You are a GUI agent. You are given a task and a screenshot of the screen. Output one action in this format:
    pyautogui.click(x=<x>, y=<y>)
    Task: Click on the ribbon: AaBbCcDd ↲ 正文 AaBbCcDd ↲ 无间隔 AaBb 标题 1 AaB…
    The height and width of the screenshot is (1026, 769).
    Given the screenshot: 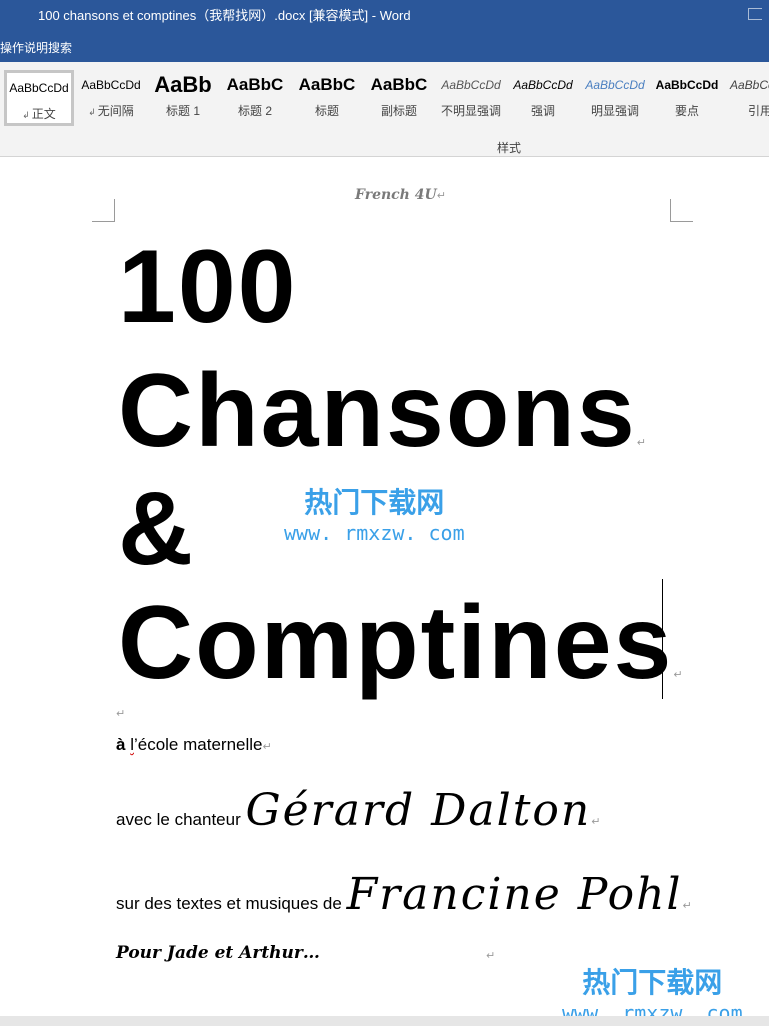 What is the action you would take?
    pyautogui.click(x=384, y=109)
    